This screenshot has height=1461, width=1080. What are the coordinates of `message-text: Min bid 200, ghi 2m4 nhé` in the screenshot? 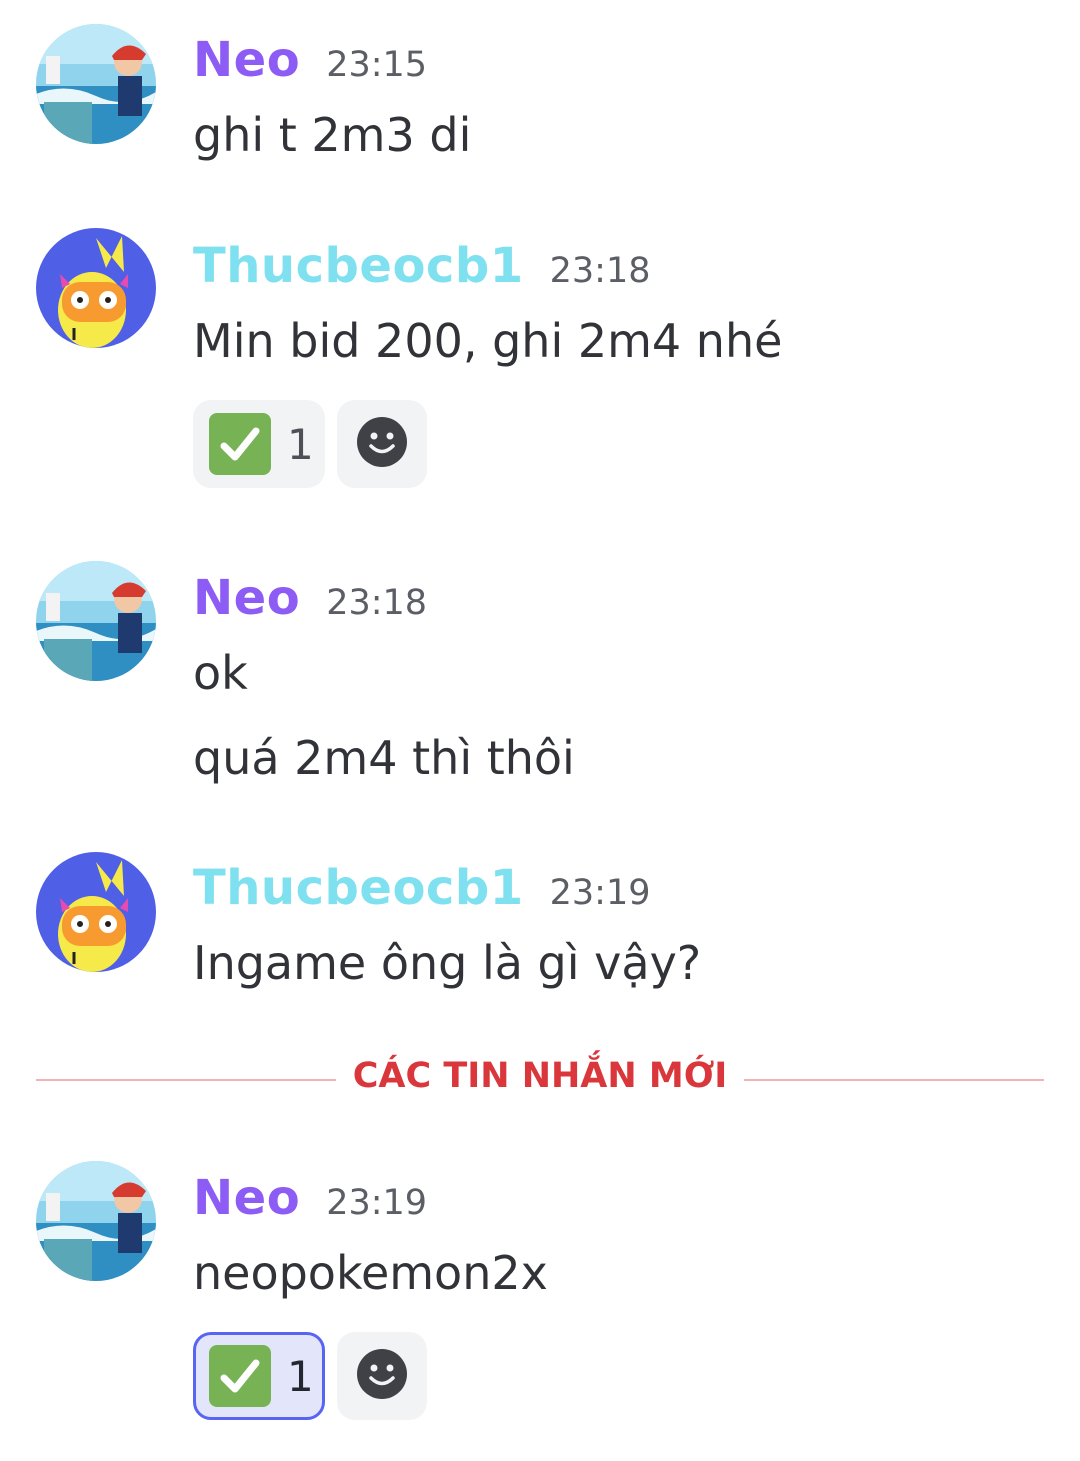 It's located at (488, 341).